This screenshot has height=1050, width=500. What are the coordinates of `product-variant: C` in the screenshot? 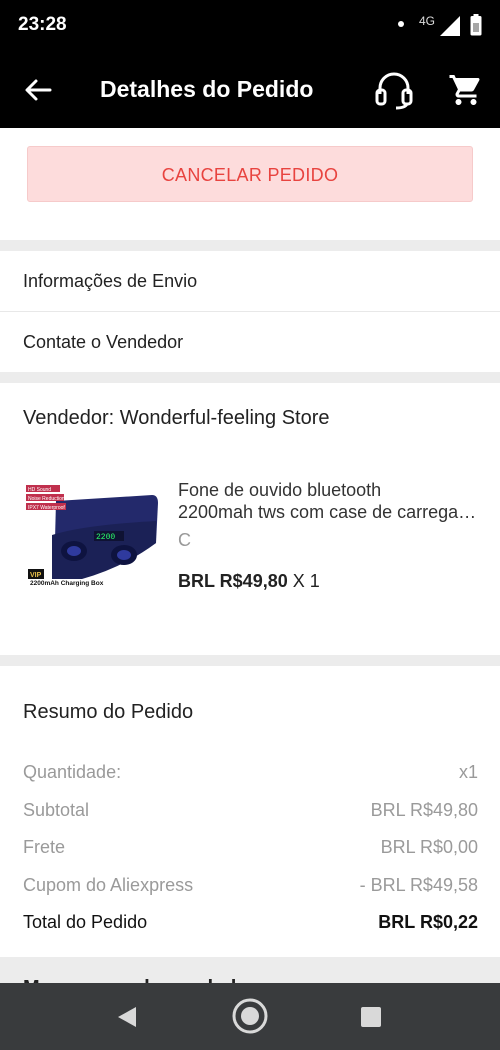 It's located at (184, 540).